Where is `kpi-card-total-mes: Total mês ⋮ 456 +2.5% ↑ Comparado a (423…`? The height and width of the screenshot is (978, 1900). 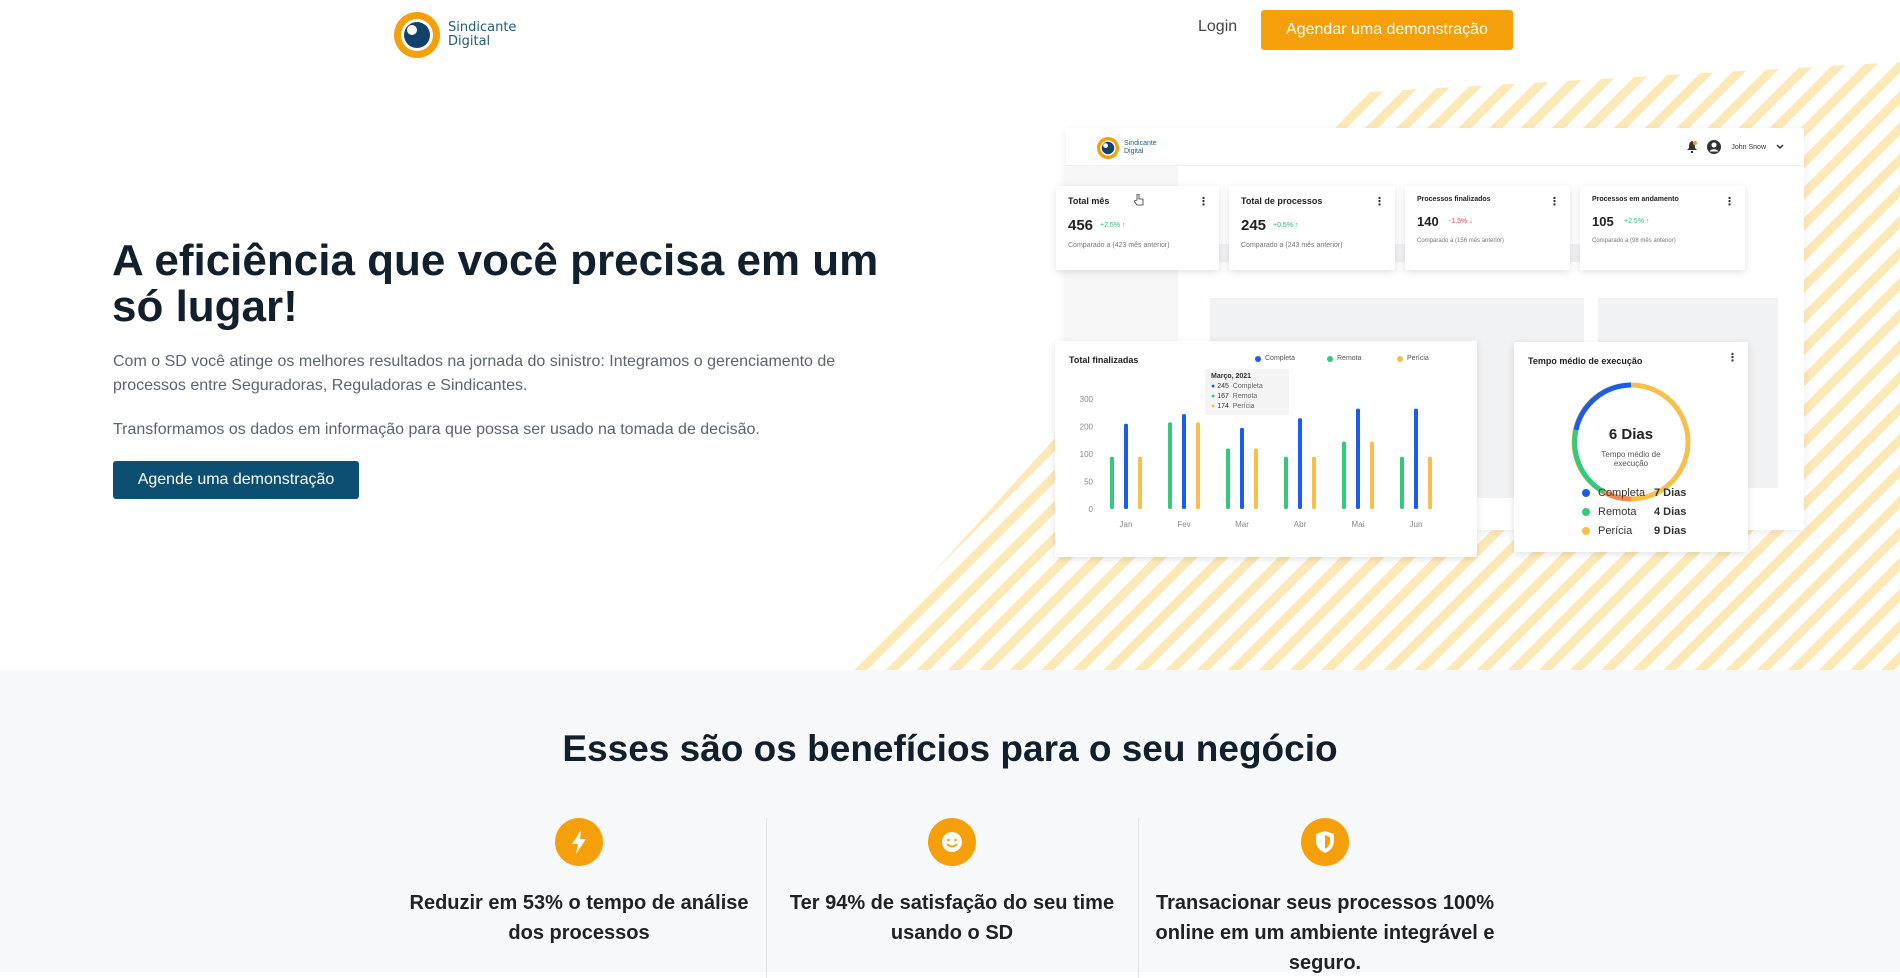
kpi-card-total-mes: Total mês ⋮ 456 +2.5% ↑ Comparado a (423… is located at coordinates (1137, 228).